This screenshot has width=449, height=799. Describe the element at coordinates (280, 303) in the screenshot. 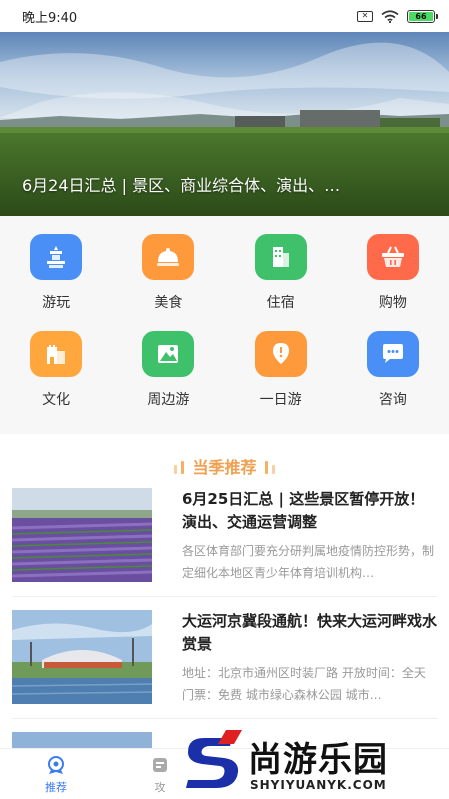

I see `category-label: 住宿` at that location.